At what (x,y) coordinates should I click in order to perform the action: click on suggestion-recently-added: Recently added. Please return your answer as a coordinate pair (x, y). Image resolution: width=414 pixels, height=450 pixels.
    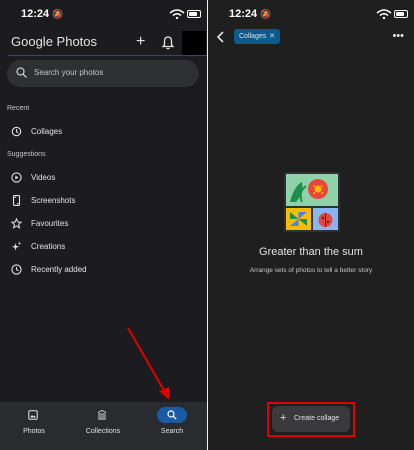
    Looking at the image, I should click on (106, 270).